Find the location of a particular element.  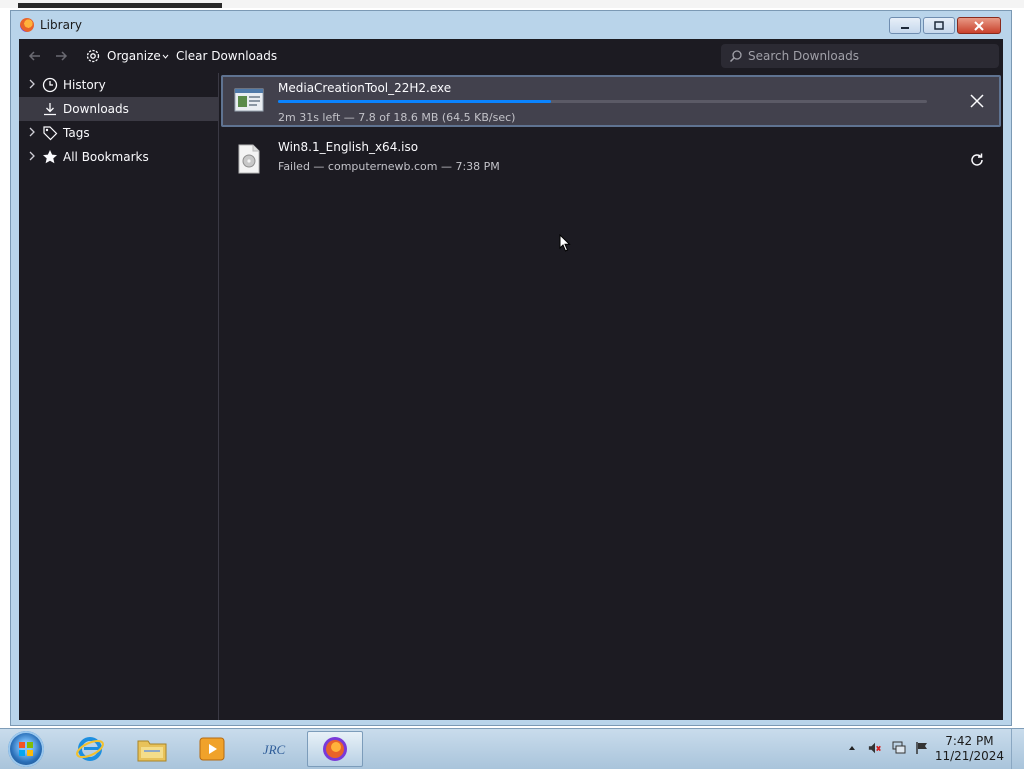

retry-download-button is located at coordinates (977, 160).